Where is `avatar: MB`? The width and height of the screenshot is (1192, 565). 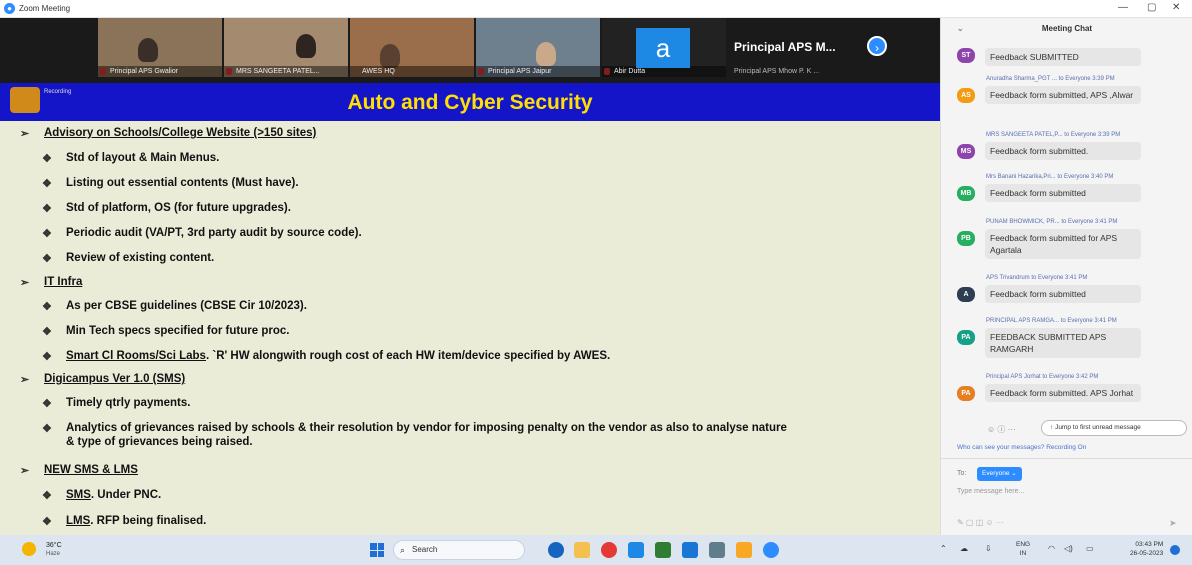
avatar: MB is located at coordinates (966, 193).